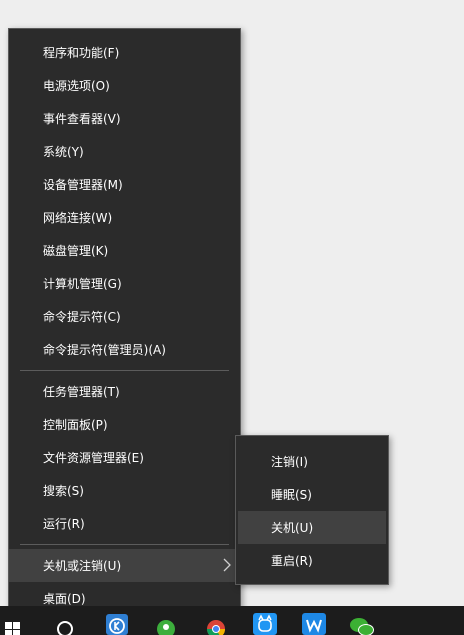 The height and width of the screenshot is (635, 464). I want to click on wechat-icon, so click(362, 623).